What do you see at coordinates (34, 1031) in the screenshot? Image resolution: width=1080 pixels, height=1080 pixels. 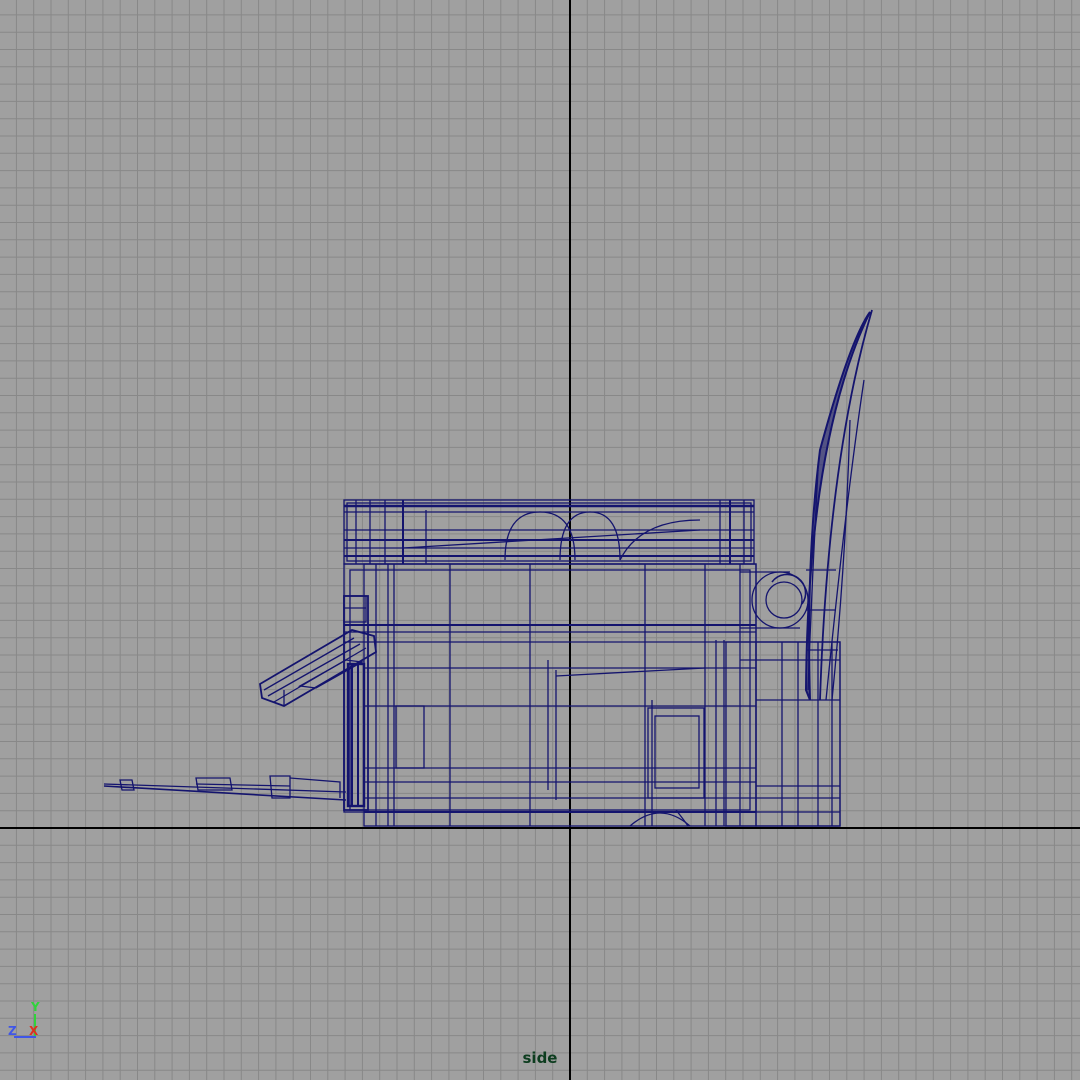 I see `x-axis-label: X` at bounding box center [34, 1031].